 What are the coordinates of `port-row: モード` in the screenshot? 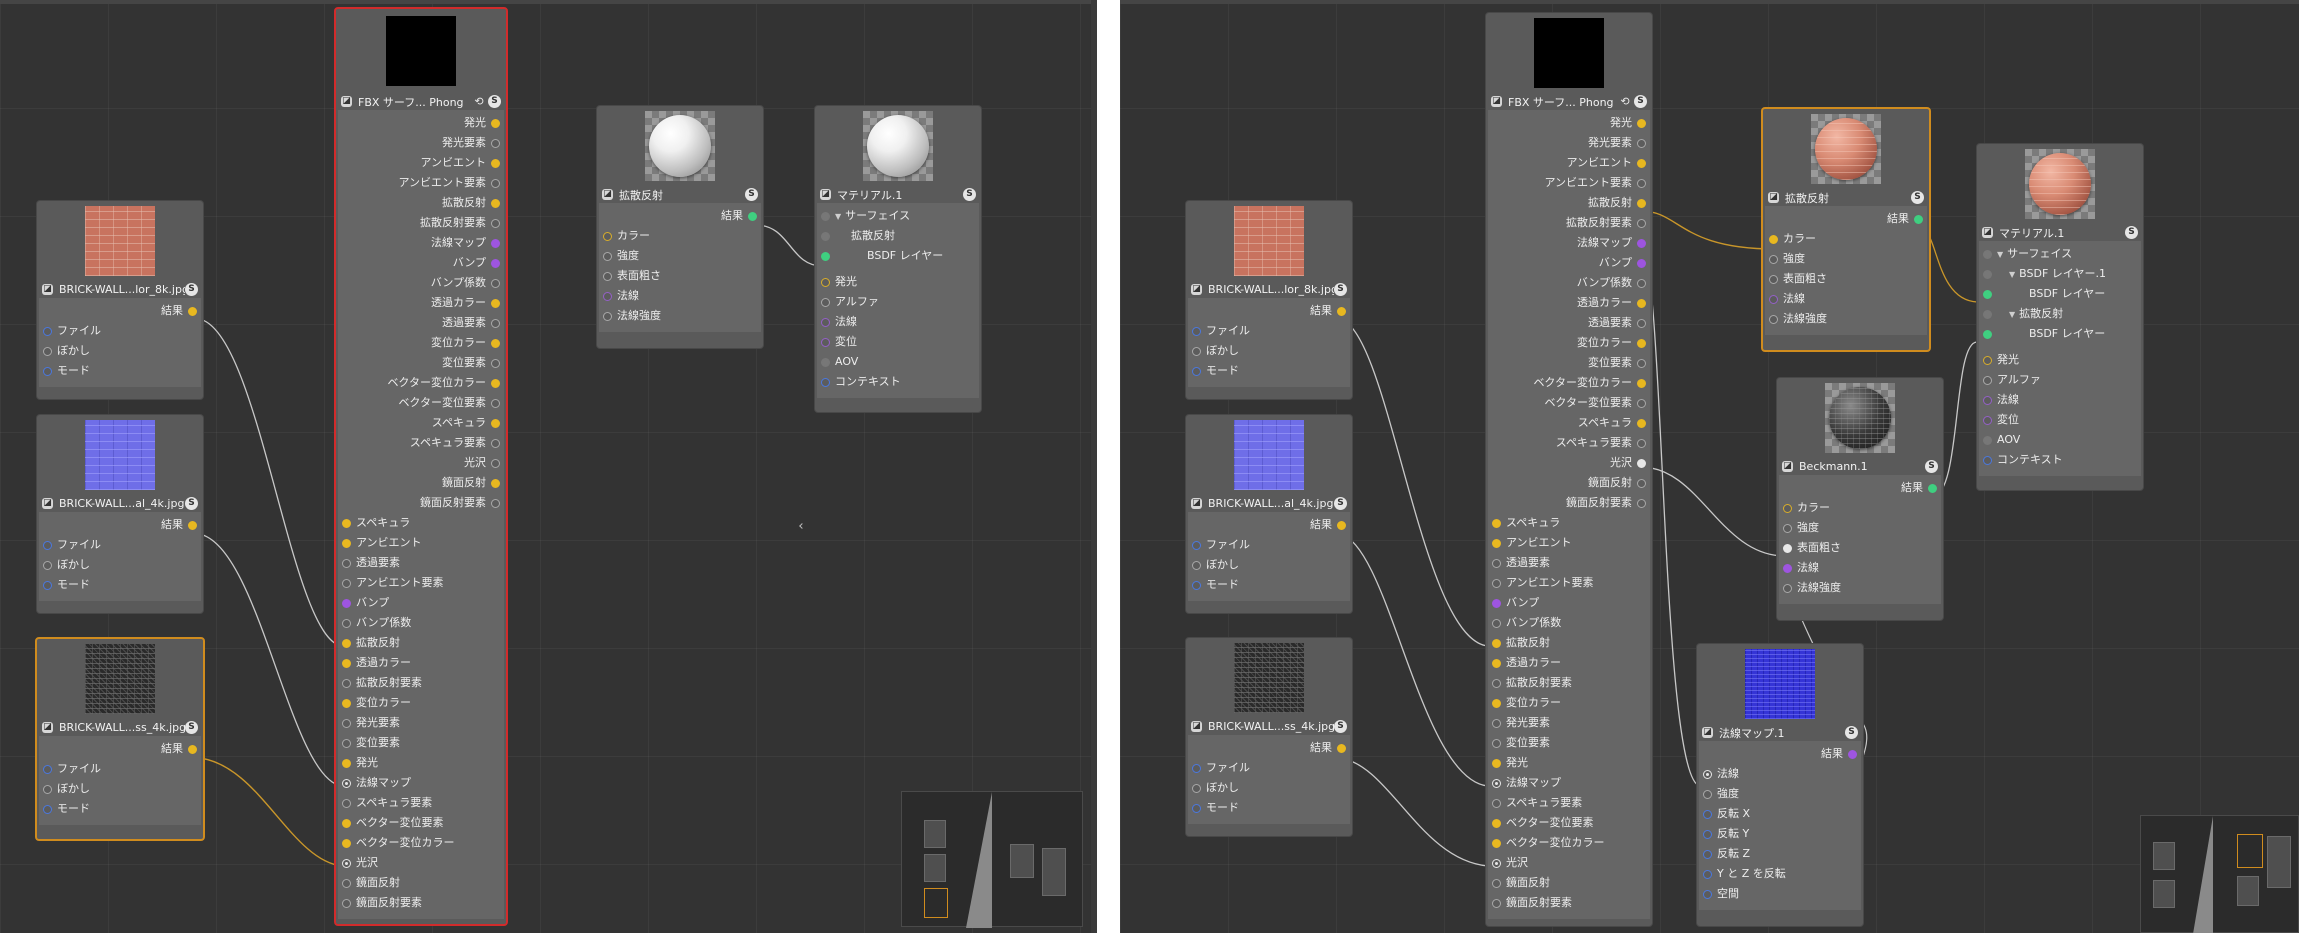 It's located at (120, 585).